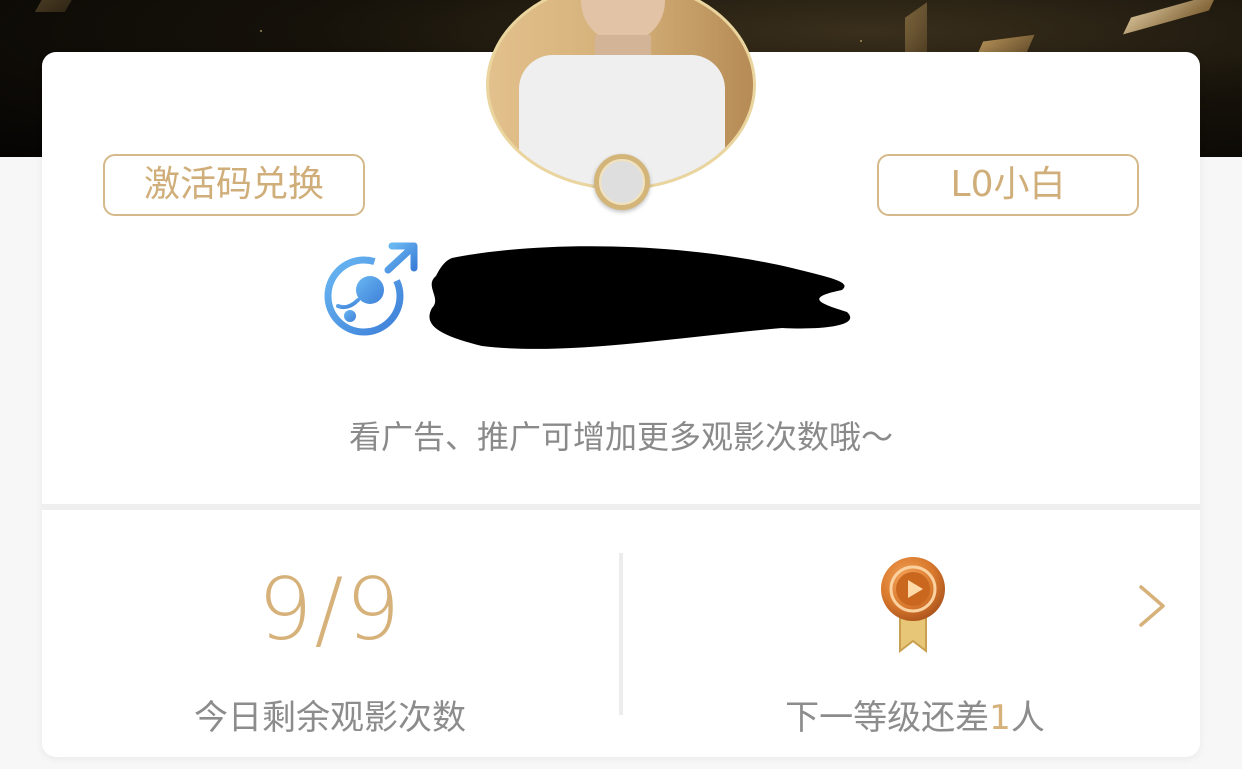 The height and width of the screenshot is (769, 1242). Describe the element at coordinates (620, 437) in the screenshot. I see `ad-promo-tip: 看广告、推广可增加更多观影次数哦～` at that location.